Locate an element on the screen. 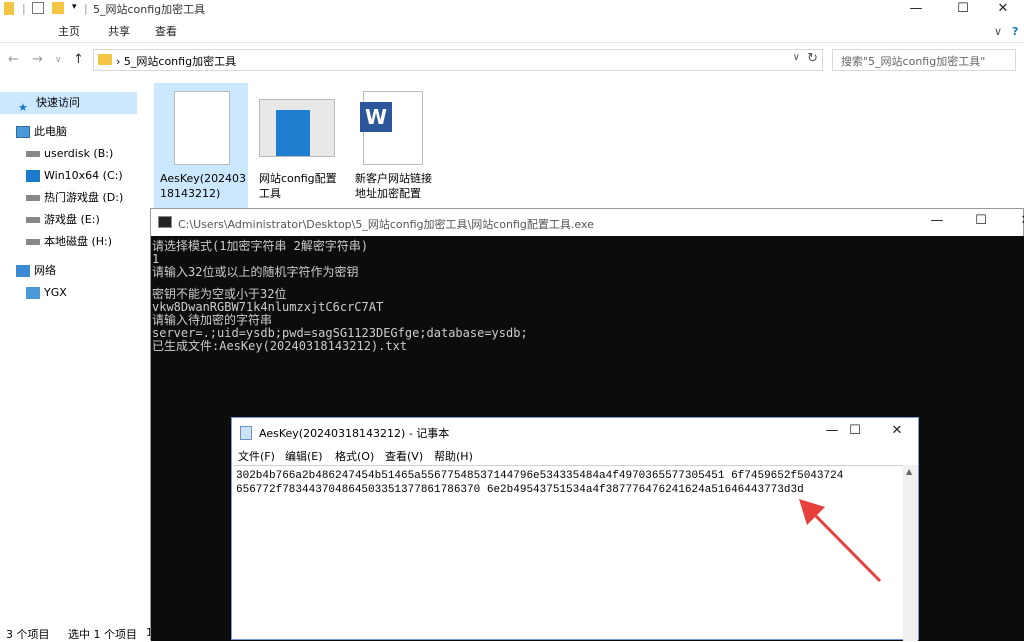  nav-label: 快速访问 is located at coordinates (58, 102).